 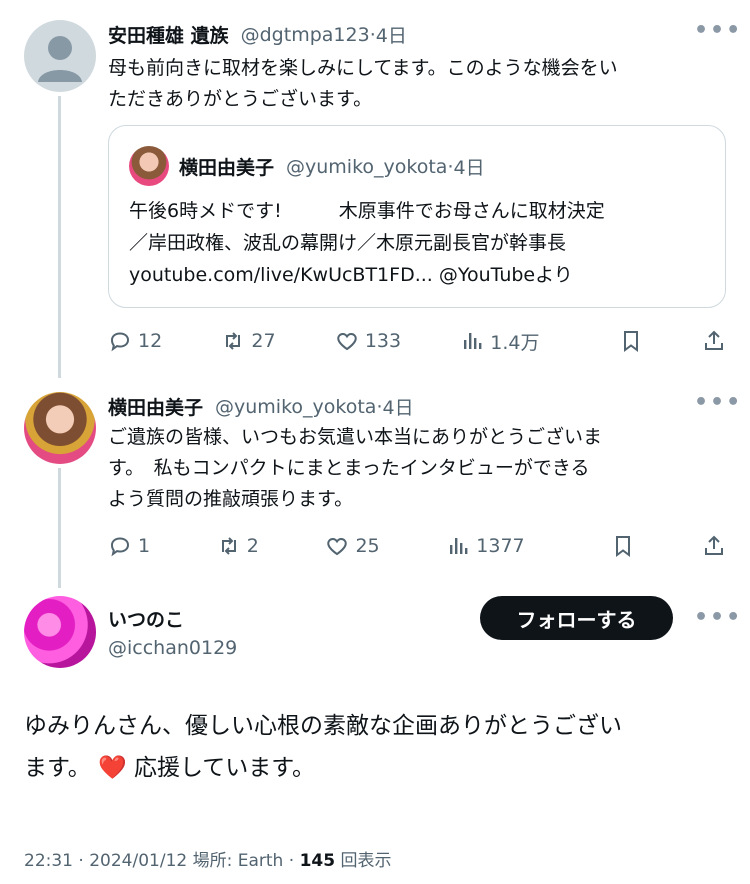 I want to click on tweet2-actions: 1 2 25 1377, so click(x=417, y=546).